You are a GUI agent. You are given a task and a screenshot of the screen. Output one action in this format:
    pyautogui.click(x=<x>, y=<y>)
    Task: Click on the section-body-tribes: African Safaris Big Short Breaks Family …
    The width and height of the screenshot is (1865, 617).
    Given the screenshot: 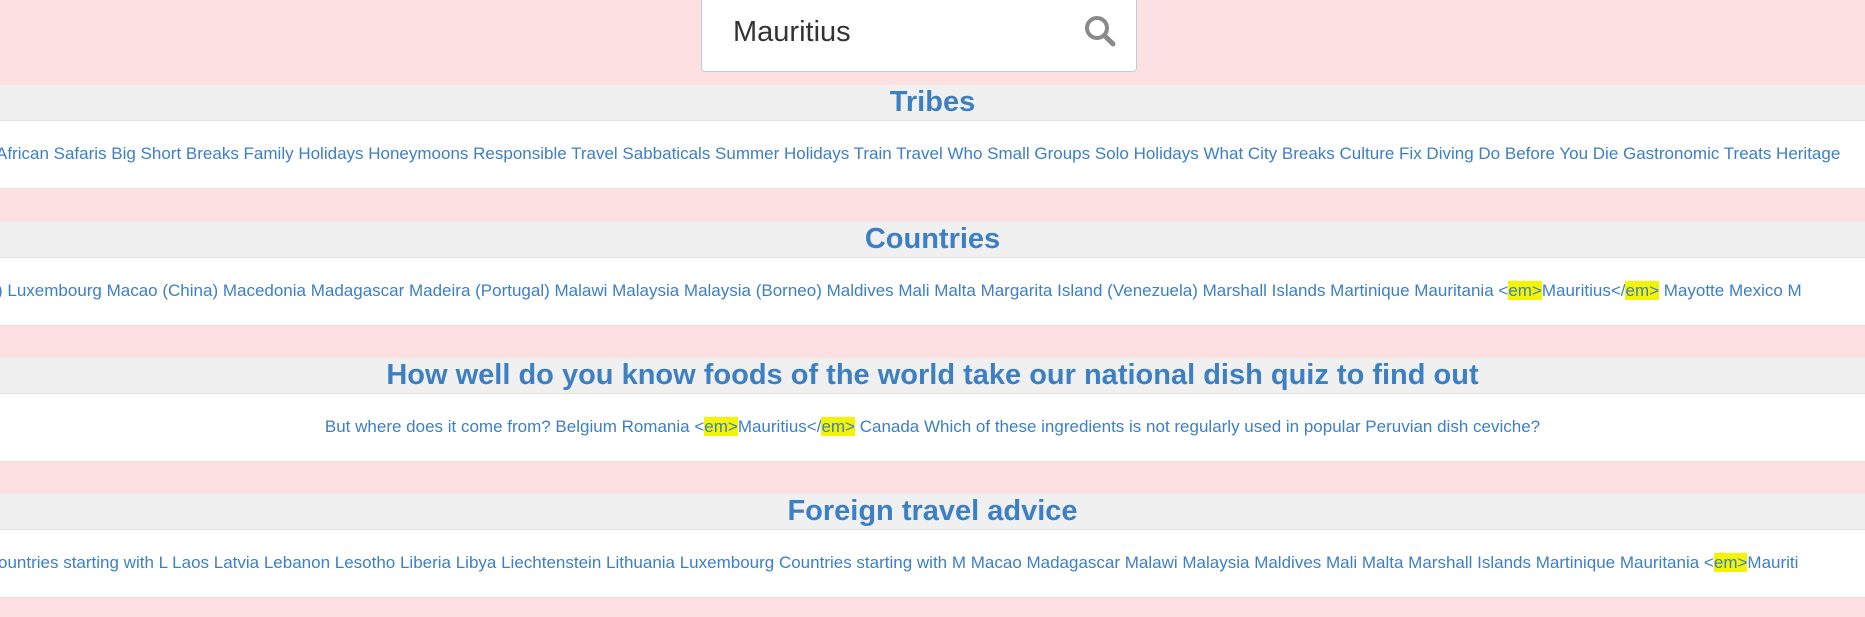 What is the action you would take?
    pyautogui.click(x=932, y=154)
    